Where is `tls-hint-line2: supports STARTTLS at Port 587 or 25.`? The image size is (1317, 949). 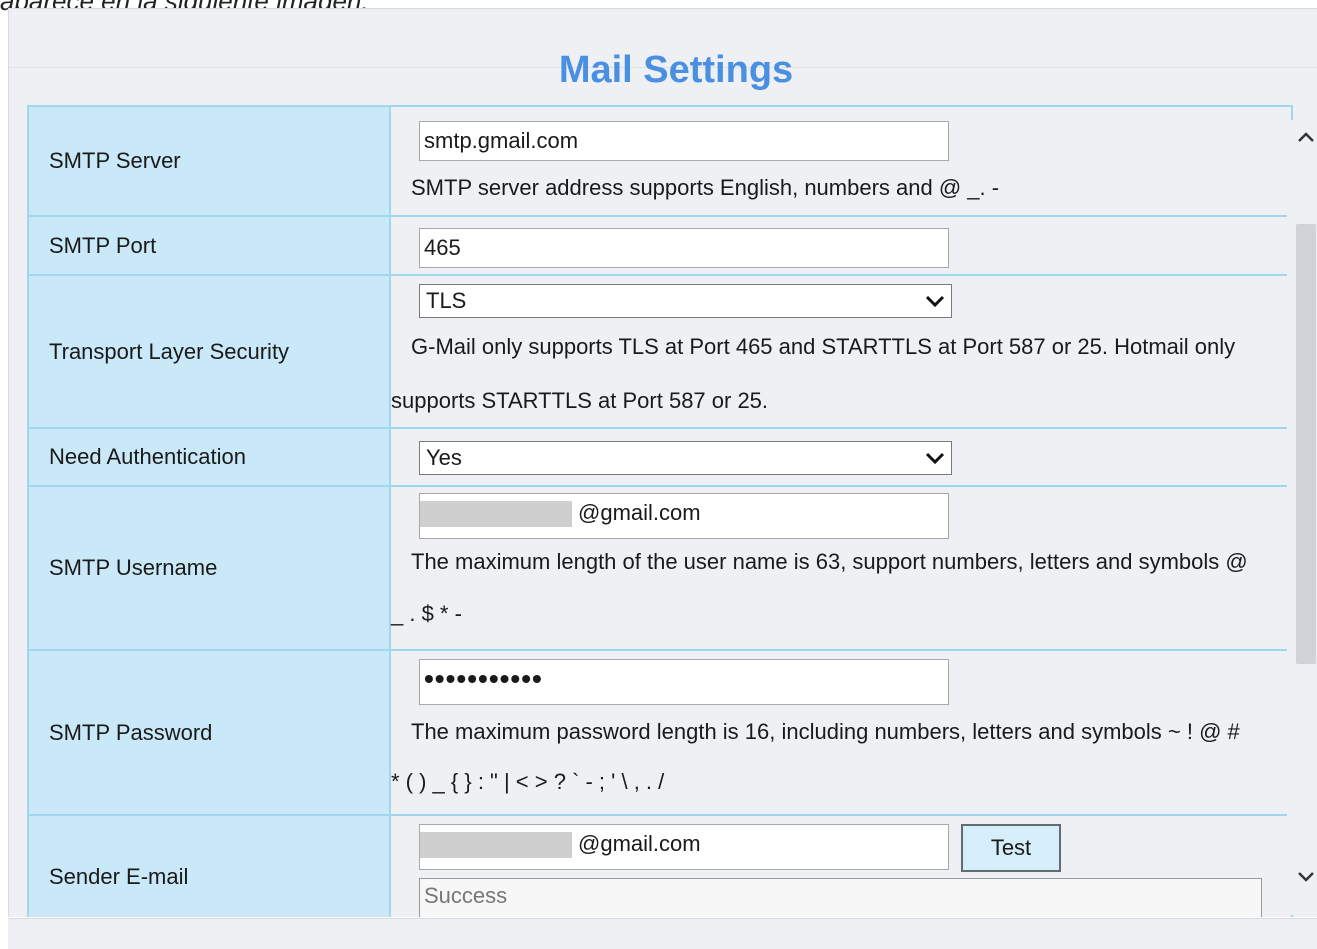
tls-hint-line2: supports STARTTLS at Port 587 or 25. is located at coordinates (580, 400).